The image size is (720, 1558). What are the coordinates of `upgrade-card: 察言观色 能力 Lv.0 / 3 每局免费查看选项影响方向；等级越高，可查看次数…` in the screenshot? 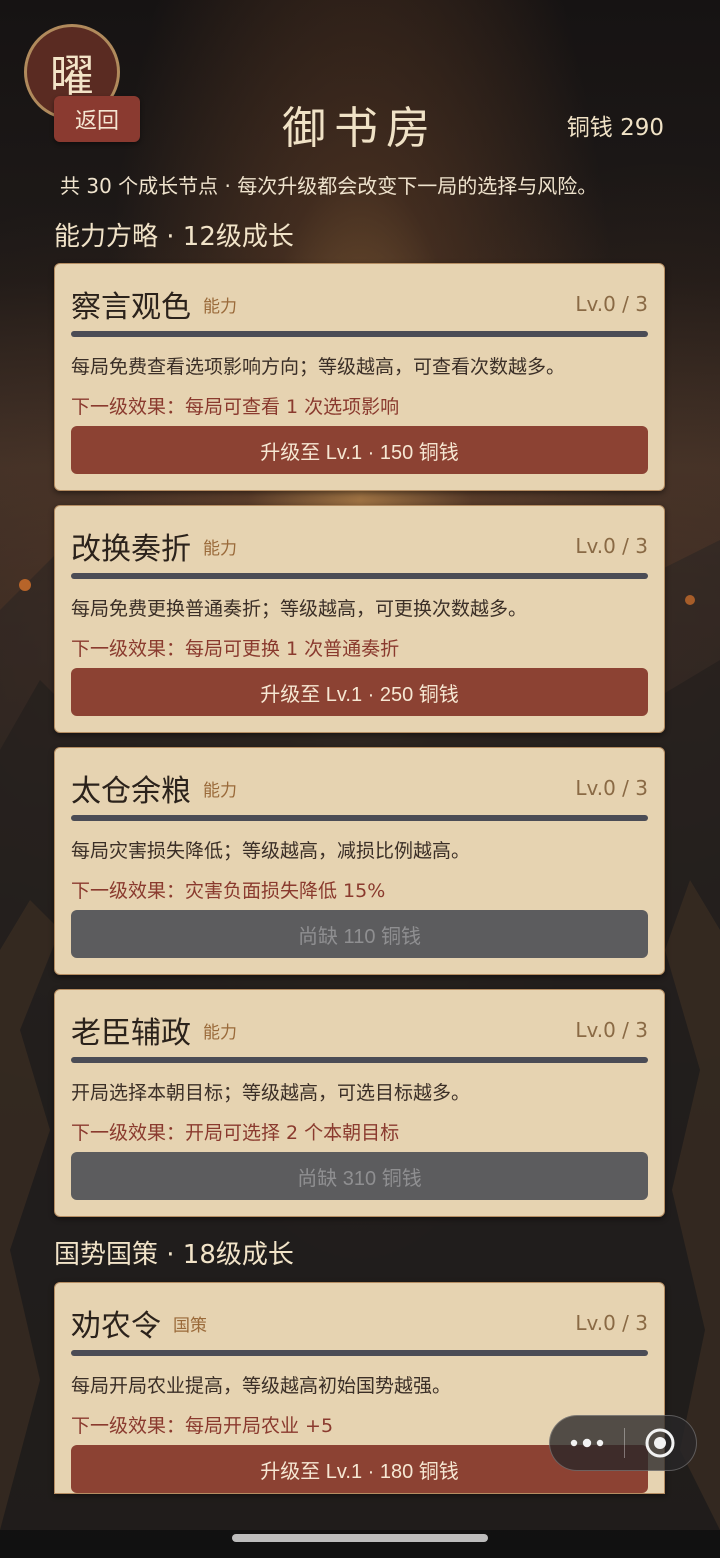 It's located at (359, 377).